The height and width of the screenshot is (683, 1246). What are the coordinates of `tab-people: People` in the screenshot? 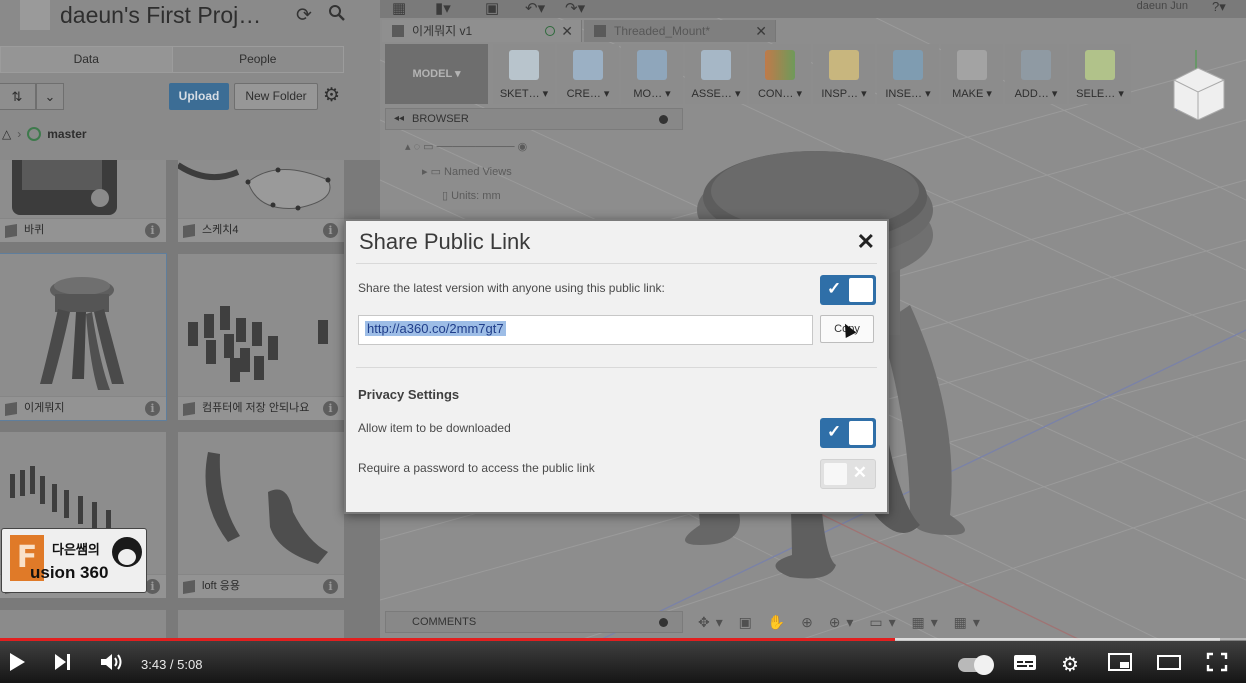 It's located at (257, 59).